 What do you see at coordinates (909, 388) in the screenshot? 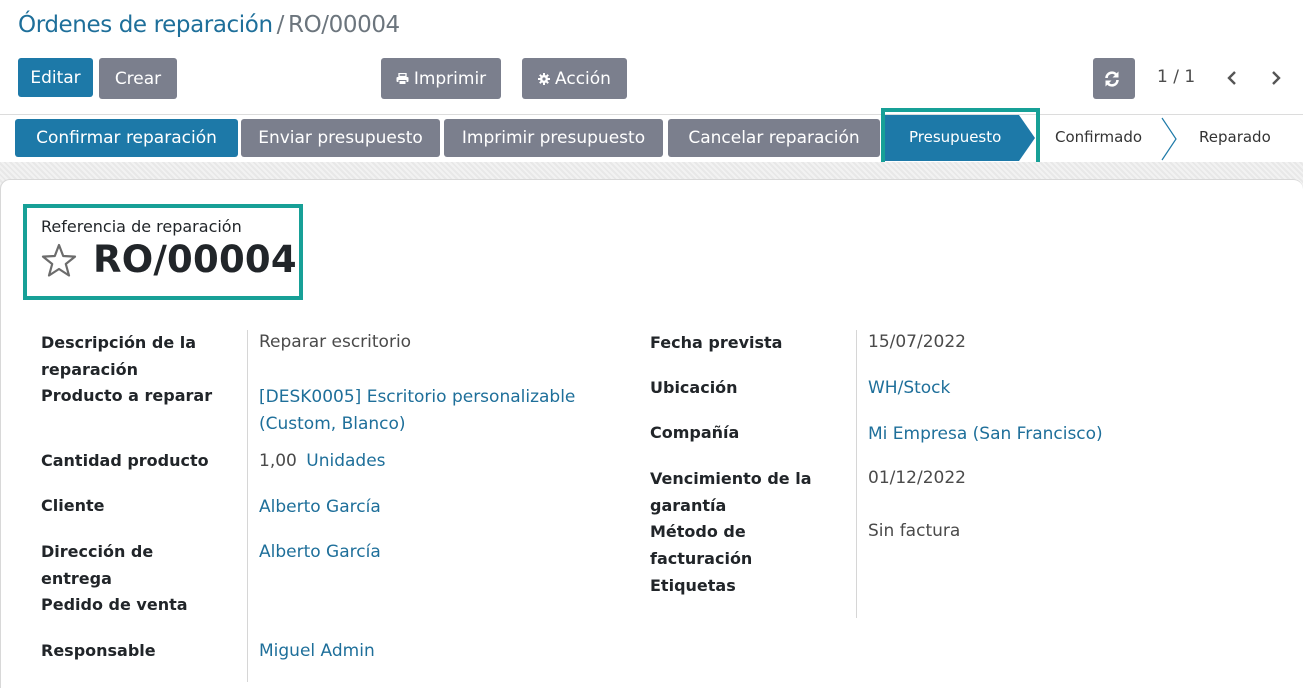
I see `location-link: WH/Stock` at bounding box center [909, 388].